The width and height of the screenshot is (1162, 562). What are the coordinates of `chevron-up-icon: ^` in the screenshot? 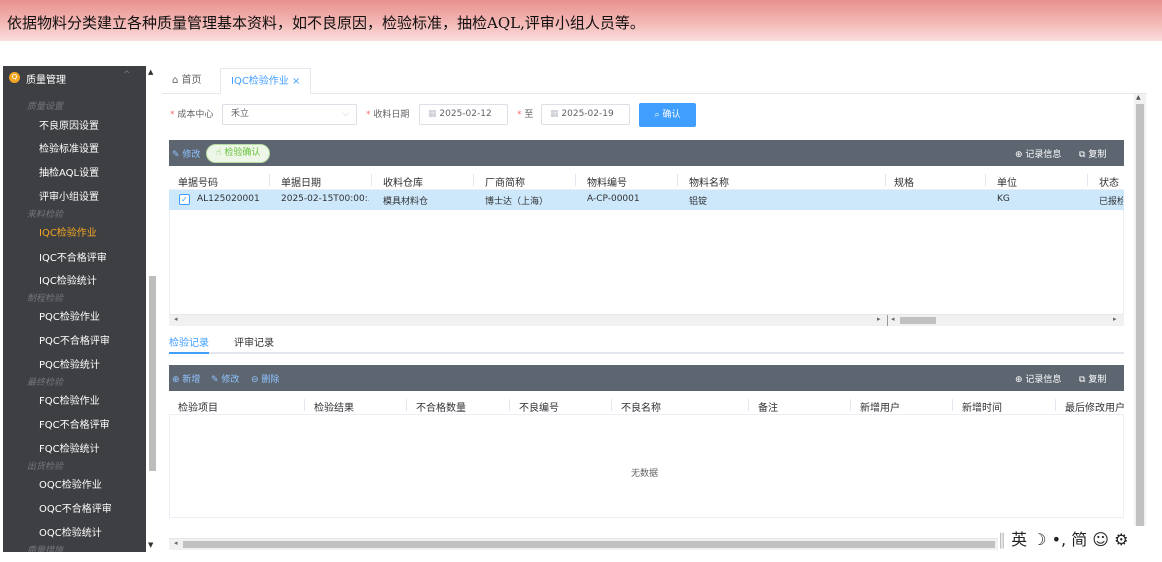 It's located at (127, 75).